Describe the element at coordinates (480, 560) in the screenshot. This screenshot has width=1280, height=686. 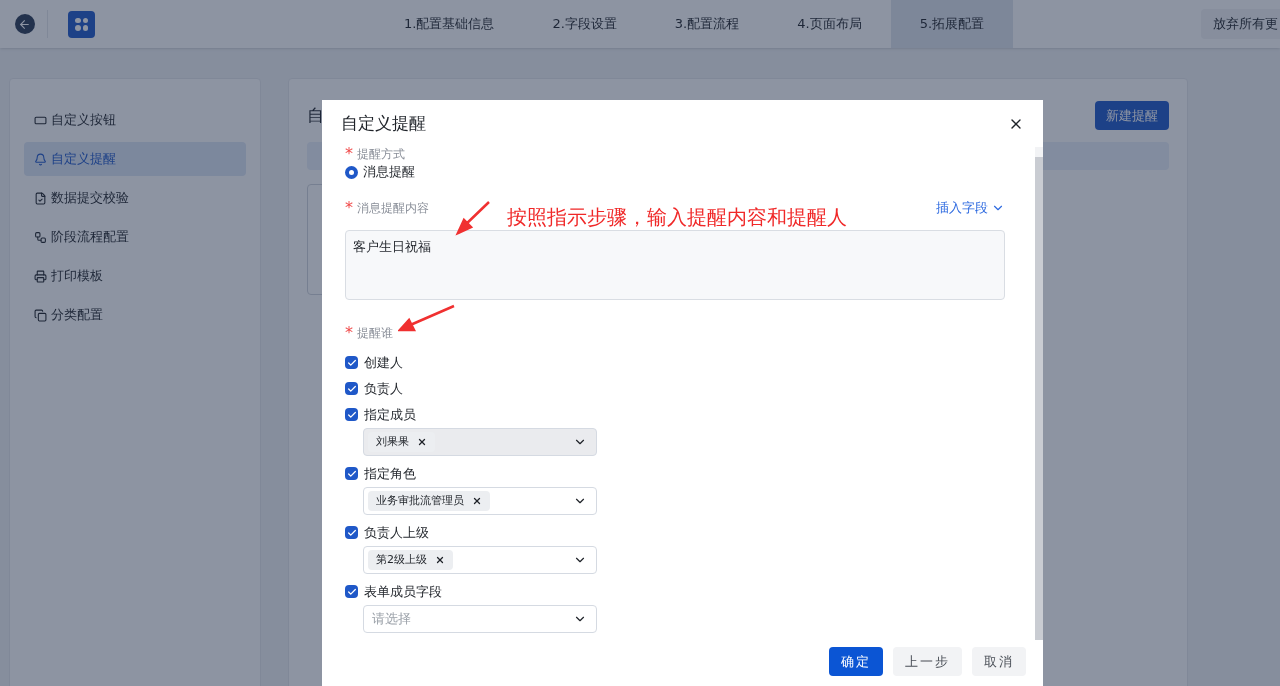
I see `select-field: 第2级上级` at that location.